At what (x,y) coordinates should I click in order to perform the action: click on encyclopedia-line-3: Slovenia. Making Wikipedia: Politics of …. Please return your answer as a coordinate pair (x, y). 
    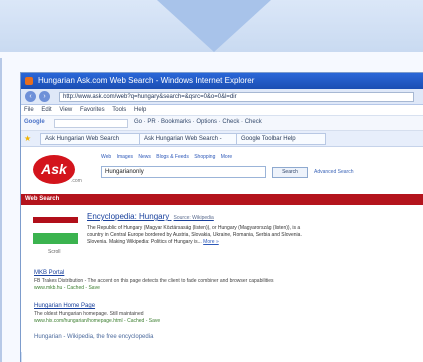
    Looking at the image, I should click on (153, 242).